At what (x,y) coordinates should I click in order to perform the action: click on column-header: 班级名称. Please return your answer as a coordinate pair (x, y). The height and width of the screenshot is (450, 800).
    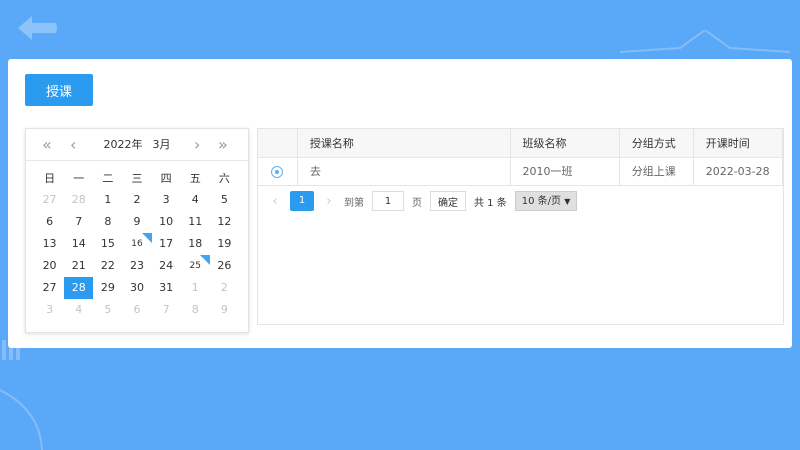
    Looking at the image, I should click on (565, 143).